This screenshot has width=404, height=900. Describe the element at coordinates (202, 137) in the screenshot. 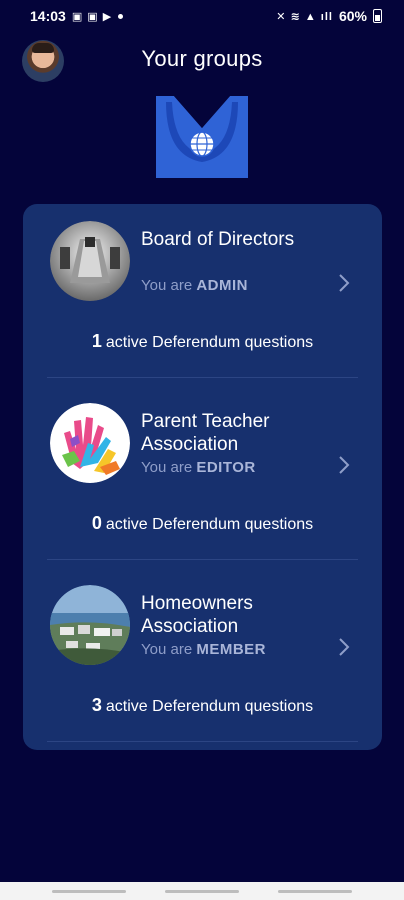

I see `deferendum-logo` at that location.